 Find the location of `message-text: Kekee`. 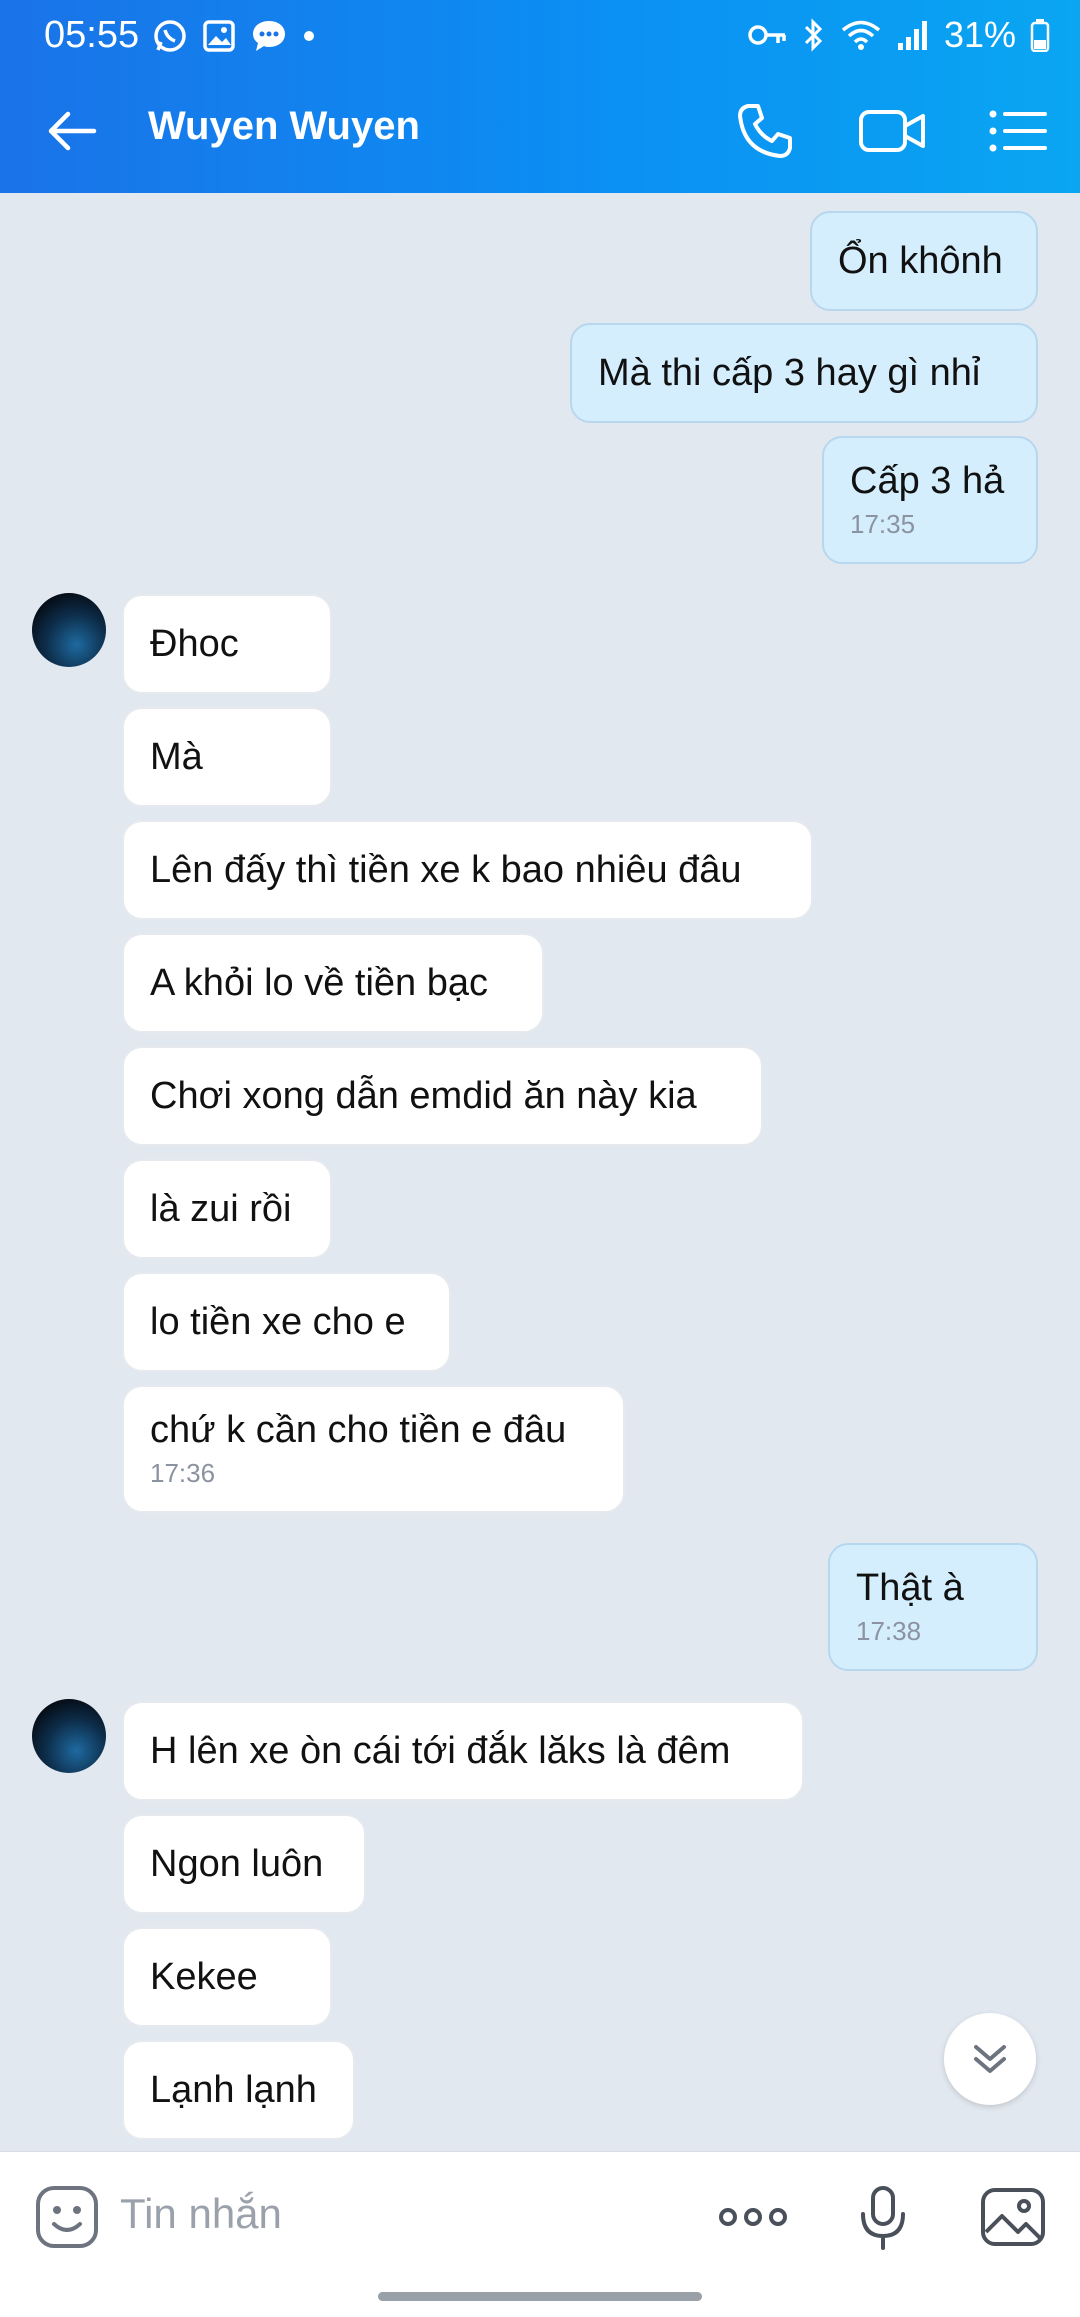

message-text: Kekee is located at coordinates (204, 1976).